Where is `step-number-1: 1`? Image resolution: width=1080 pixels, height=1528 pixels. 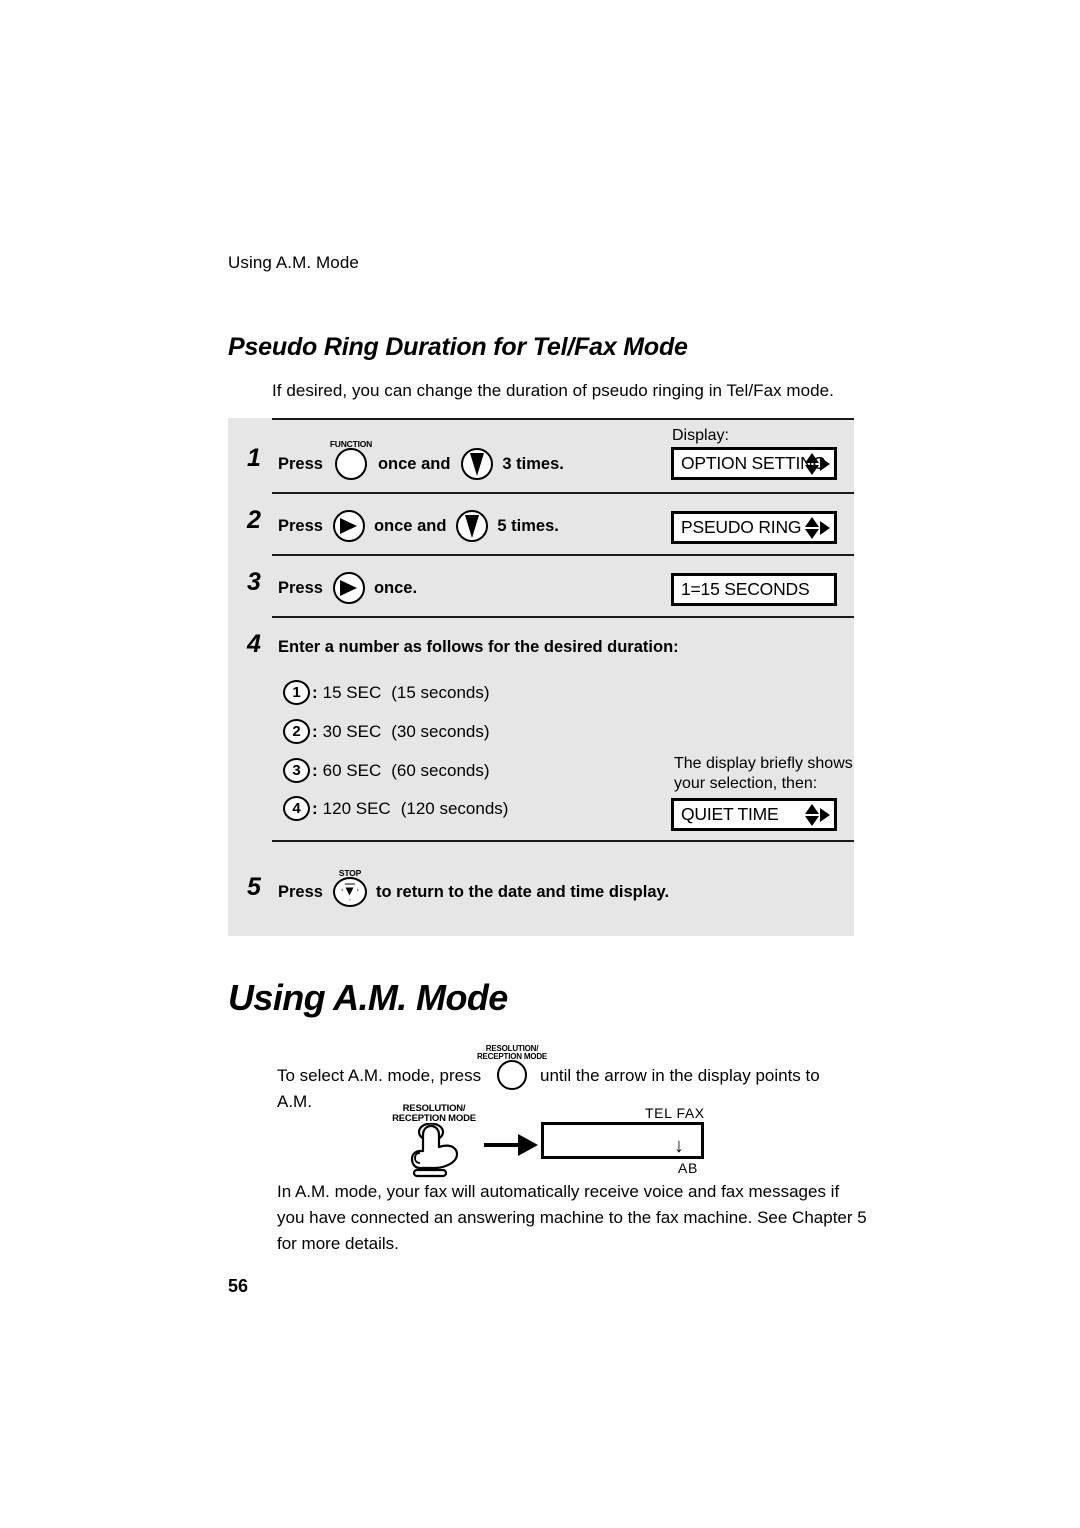 step-number-1: 1 is located at coordinates (254, 458).